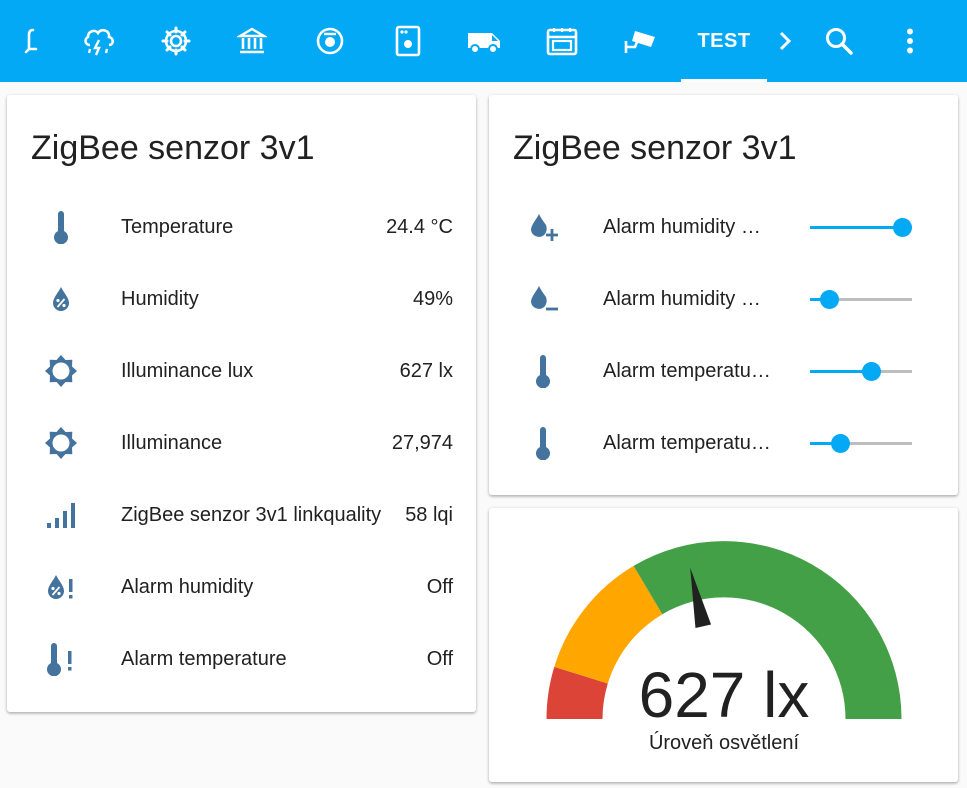 Image resolution: width=967 pixels, height=788 pixels. What do you see at coordinates (248, 227) in the screenshot?
I see `entity-row-temperature: Temperature 24.4 °C` at bounding box center [248, 227].